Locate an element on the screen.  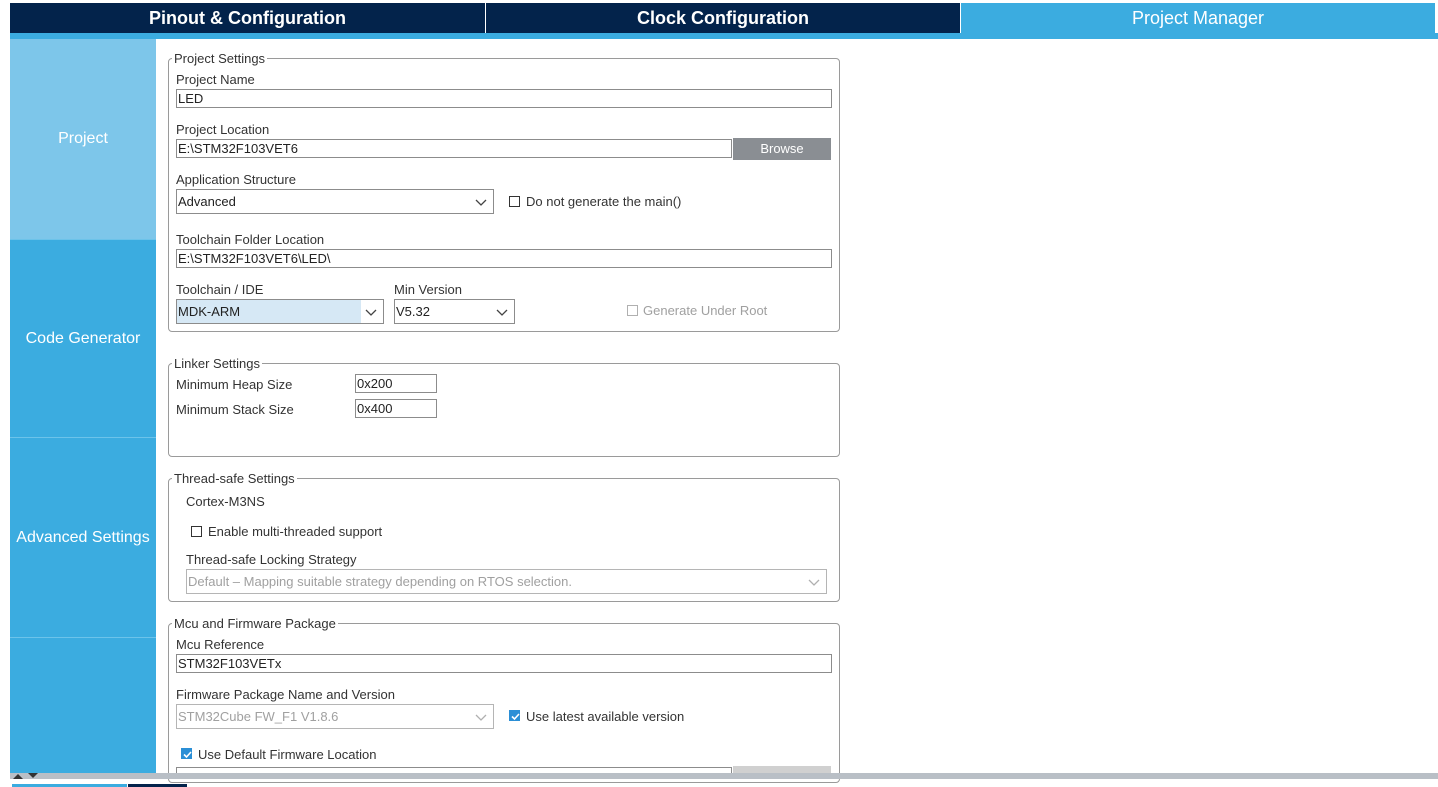
toolchain-ide-label: Toolchain / IDE is located at coordinates (220, 289).